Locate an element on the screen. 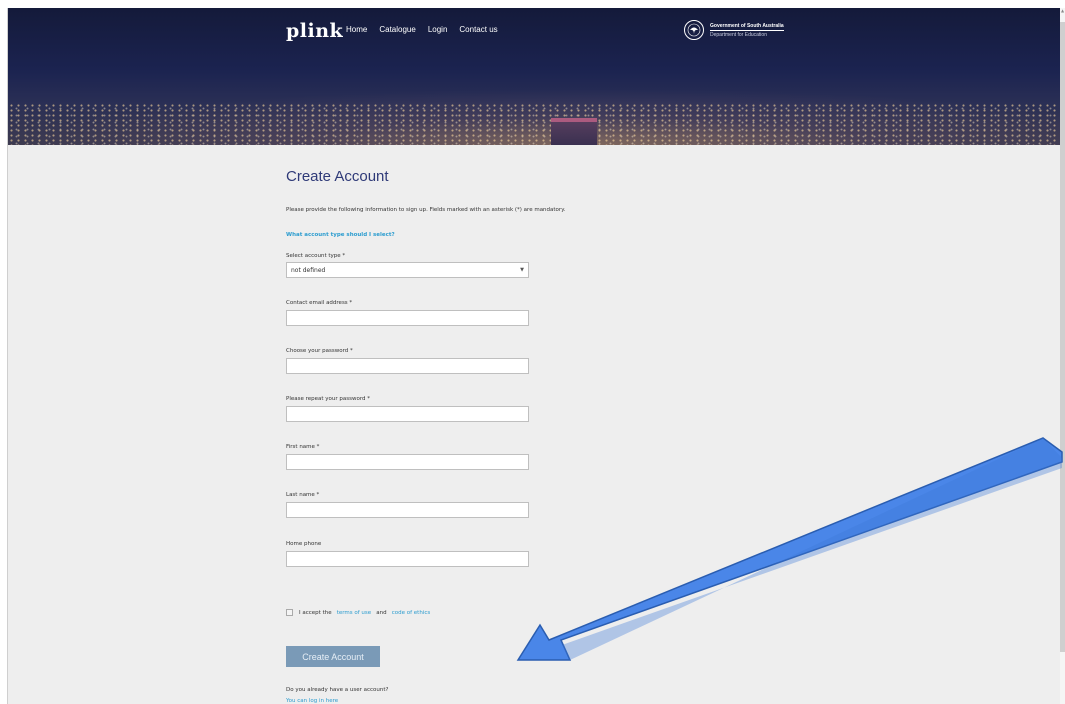 This screenshot has width=1065, height=704. home-phone-field is located at coordinates (407, 559).